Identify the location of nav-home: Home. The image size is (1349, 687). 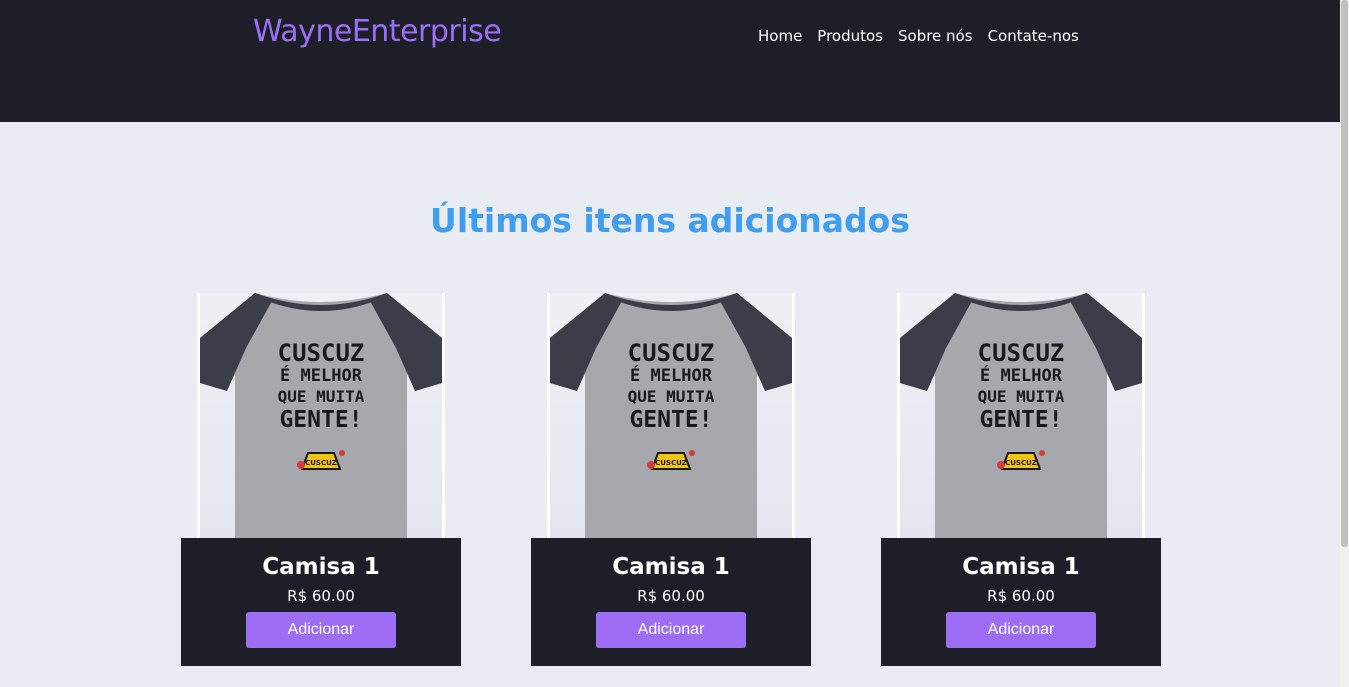
(780, 36).